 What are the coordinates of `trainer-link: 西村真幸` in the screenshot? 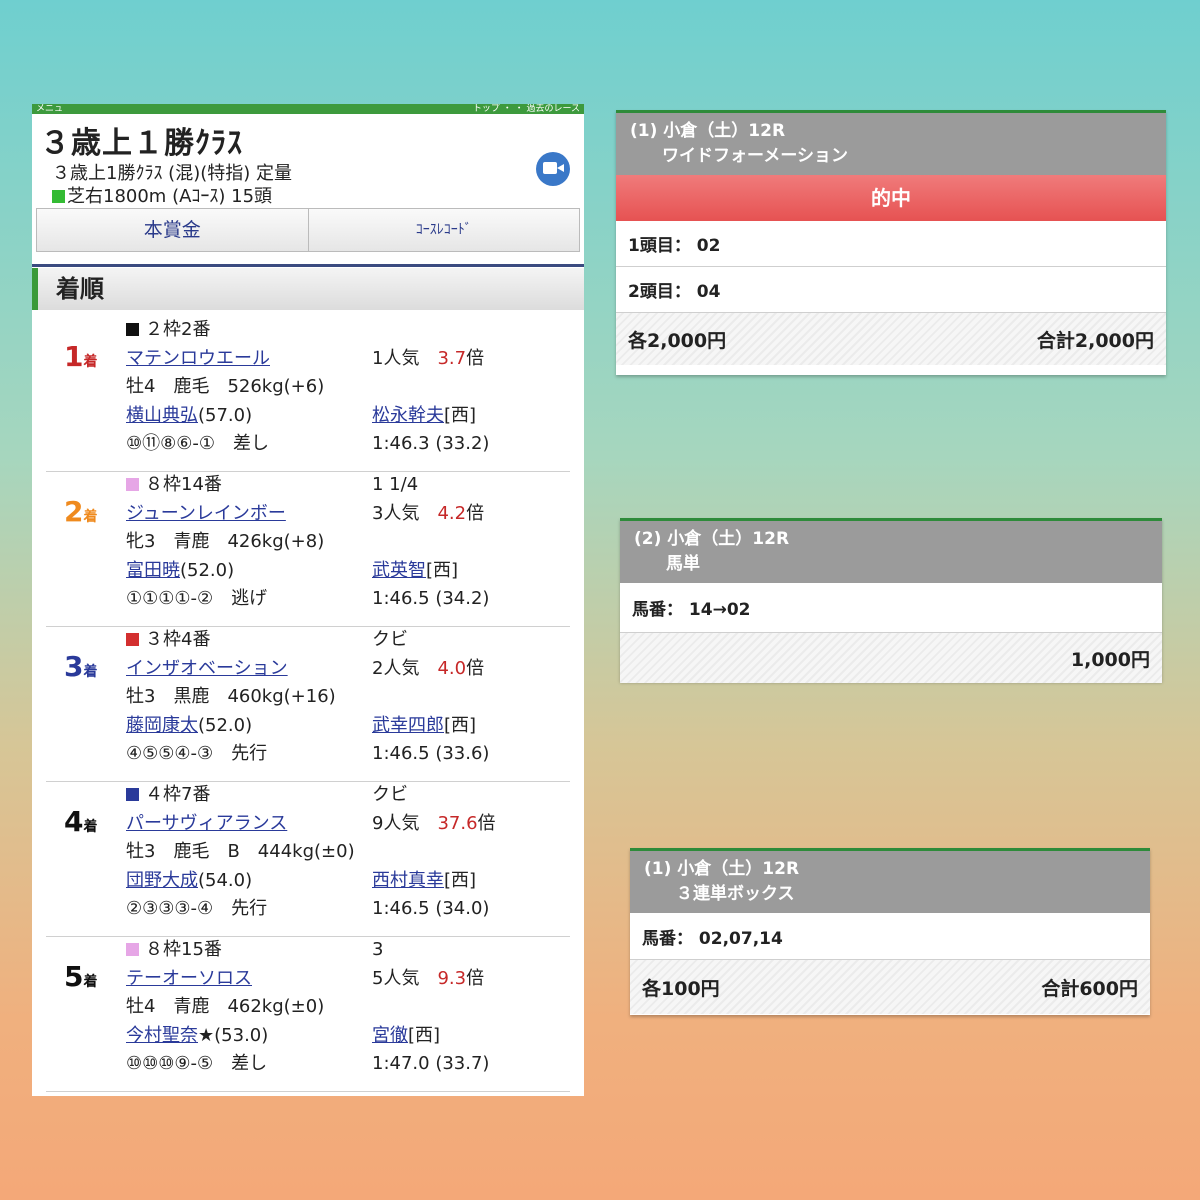 It's located at (408, 880).